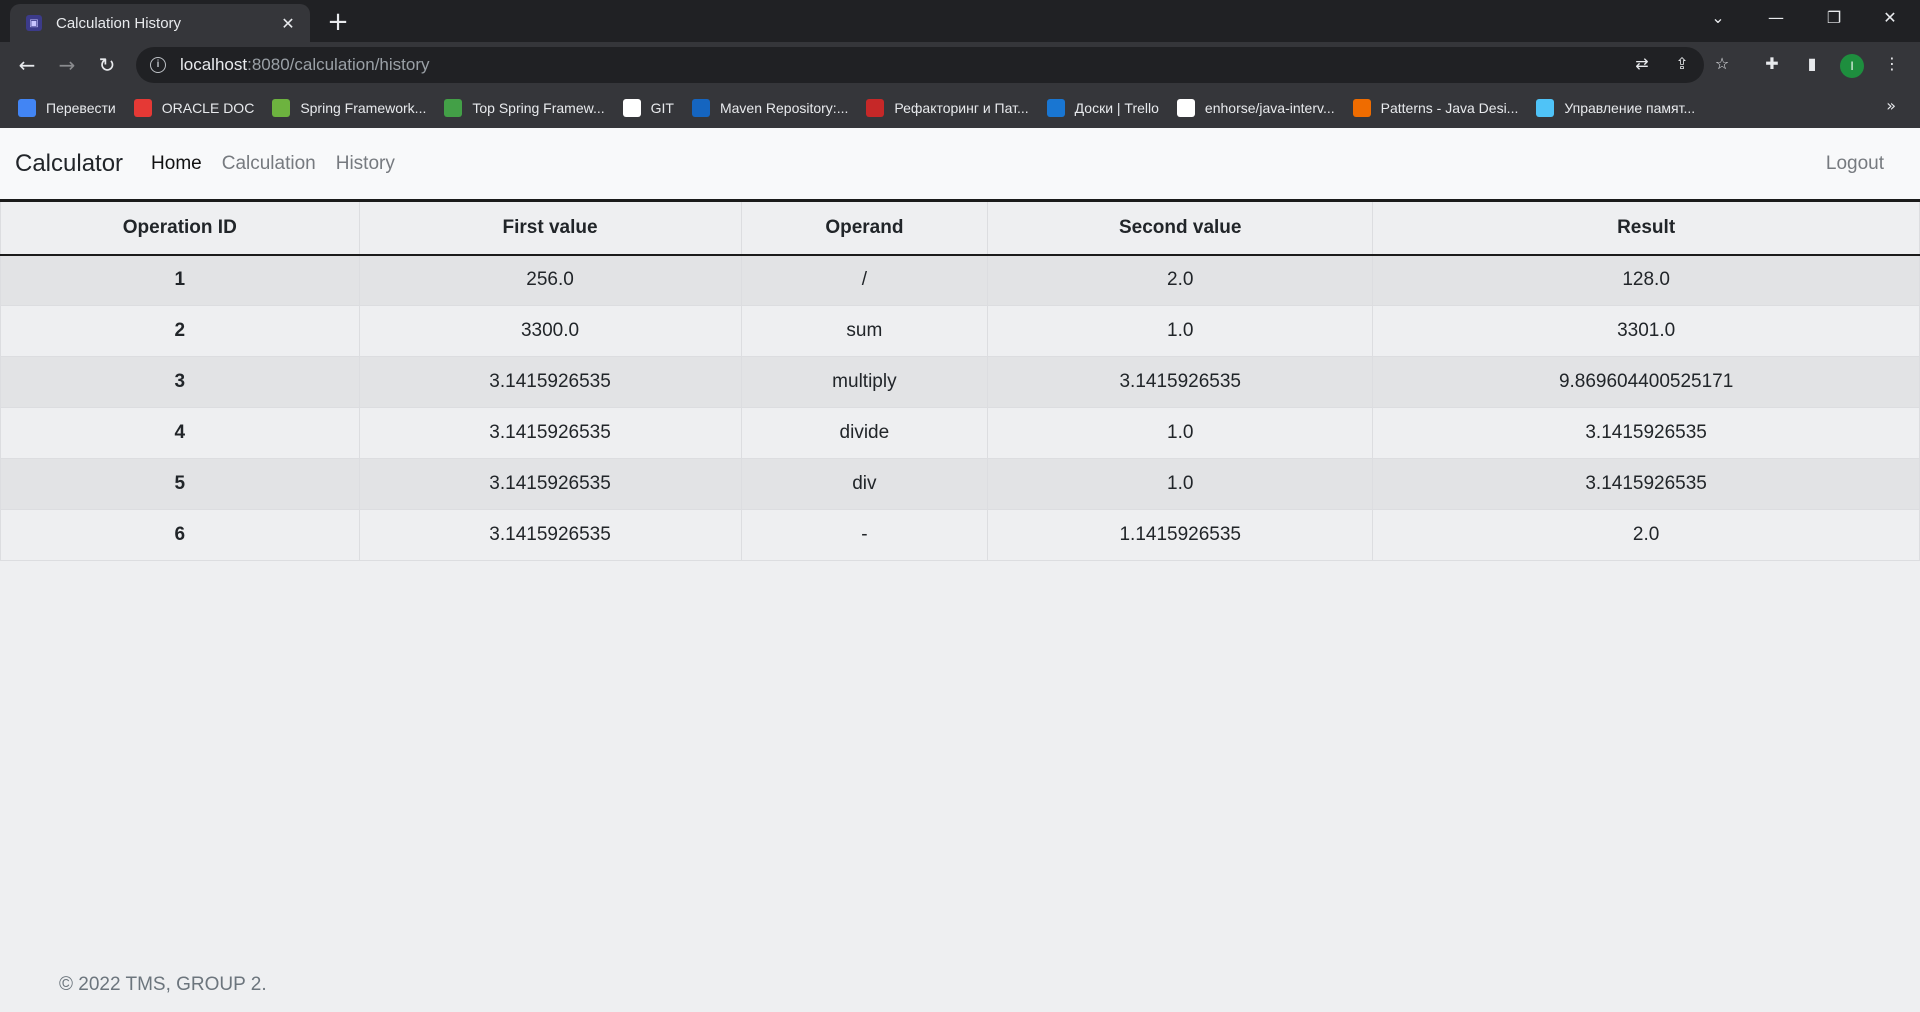 This screenshot has width=1920, height=1012. What do you see at coordinates (1642, 64) in the screenshot?
I see `translate-icon: ⇄` at bounding box center [1642, 64].